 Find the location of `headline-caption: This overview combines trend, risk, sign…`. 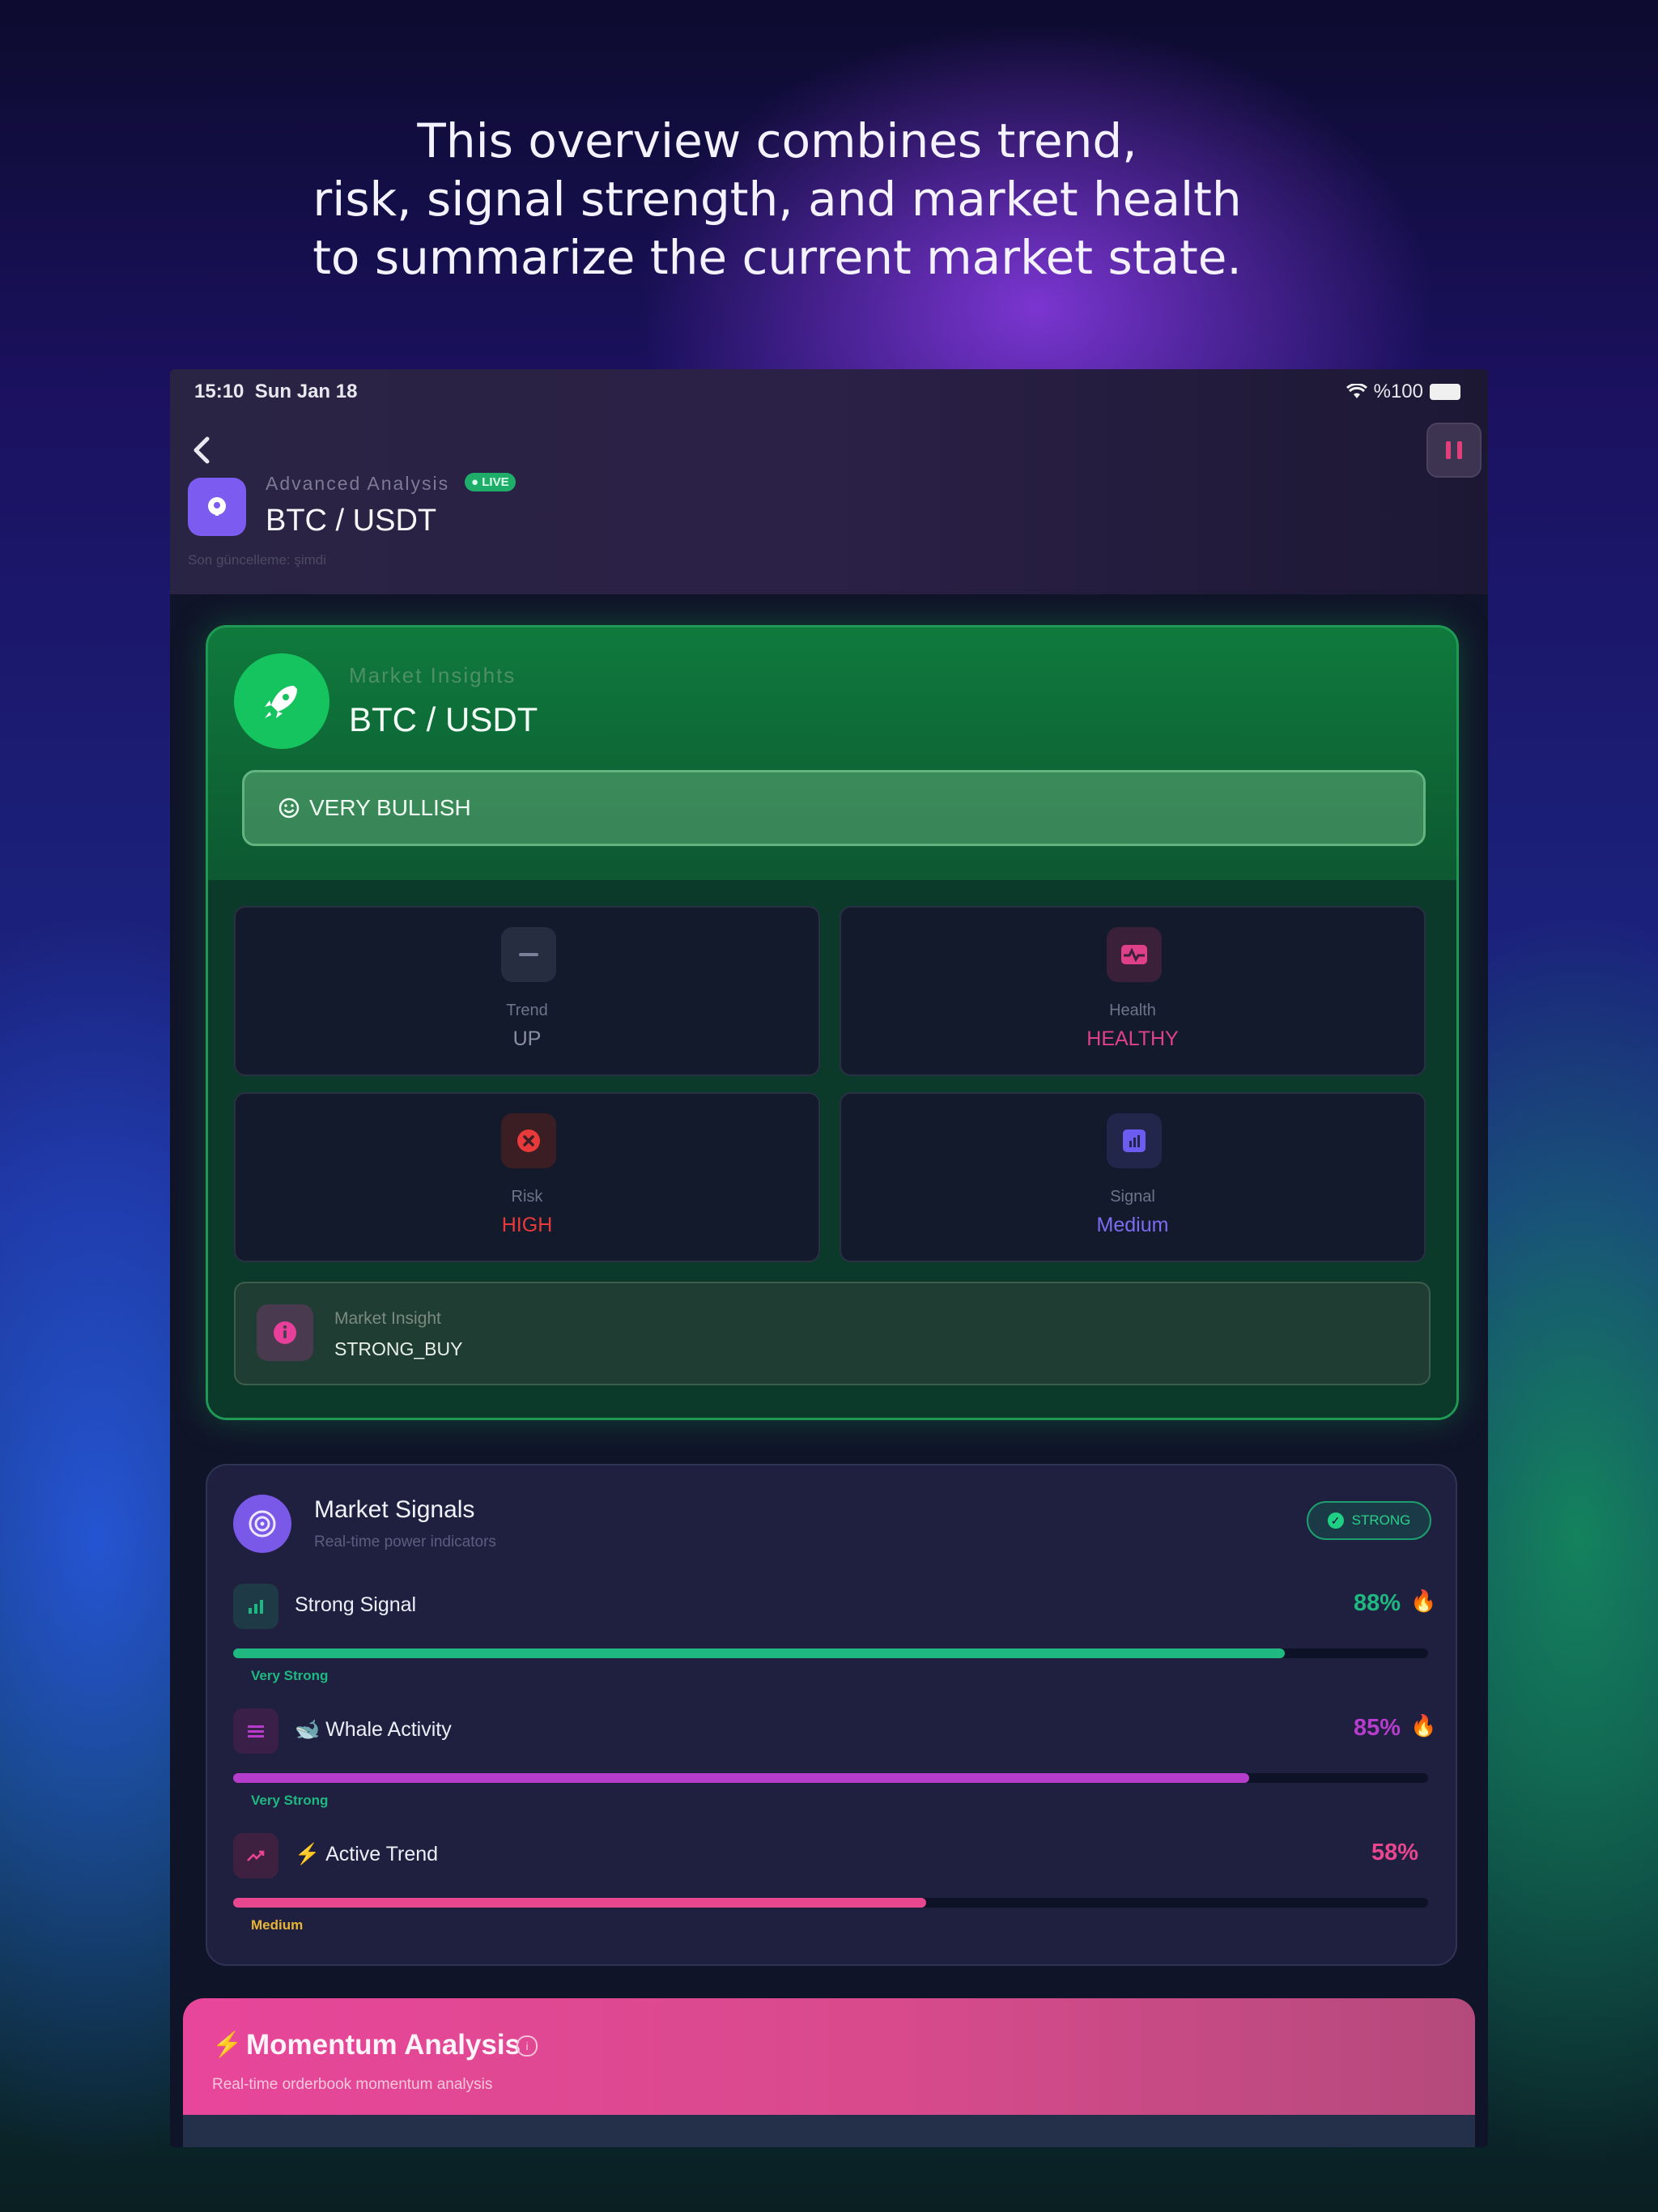

headline-caption: This overview combines trend, risk, sign… is located at coordinates (777, 200).